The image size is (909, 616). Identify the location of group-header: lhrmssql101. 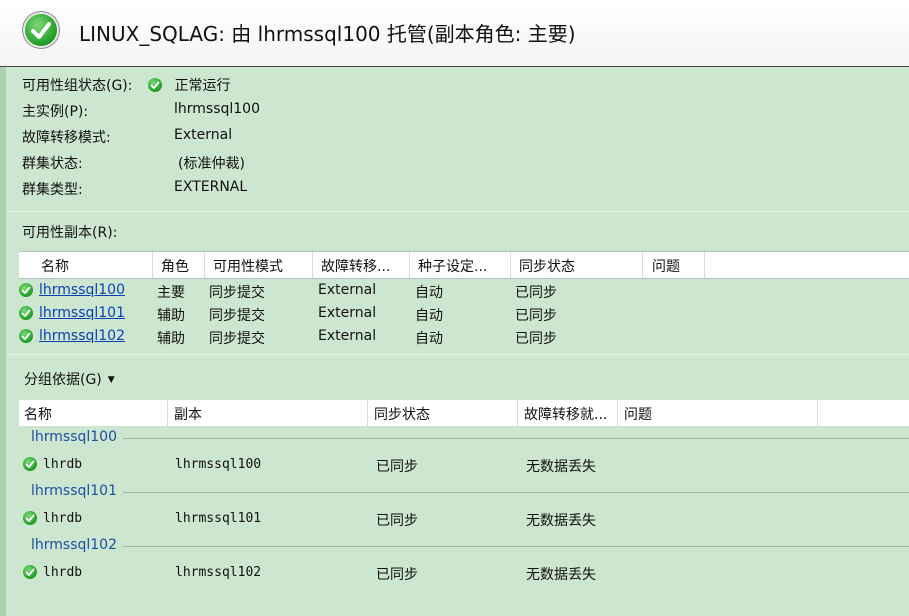
(77, 491).